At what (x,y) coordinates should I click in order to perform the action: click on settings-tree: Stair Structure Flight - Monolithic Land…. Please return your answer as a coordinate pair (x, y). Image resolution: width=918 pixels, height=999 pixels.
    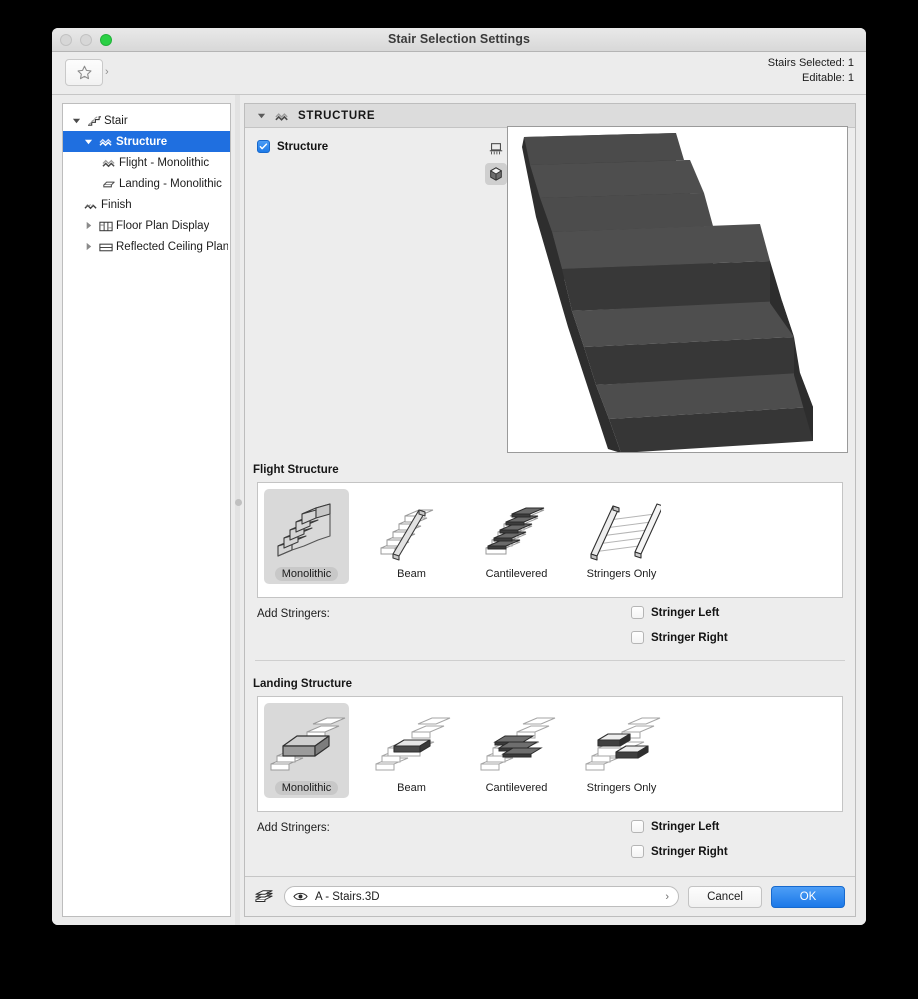
    Looking at the image, I should click on (146, 180).